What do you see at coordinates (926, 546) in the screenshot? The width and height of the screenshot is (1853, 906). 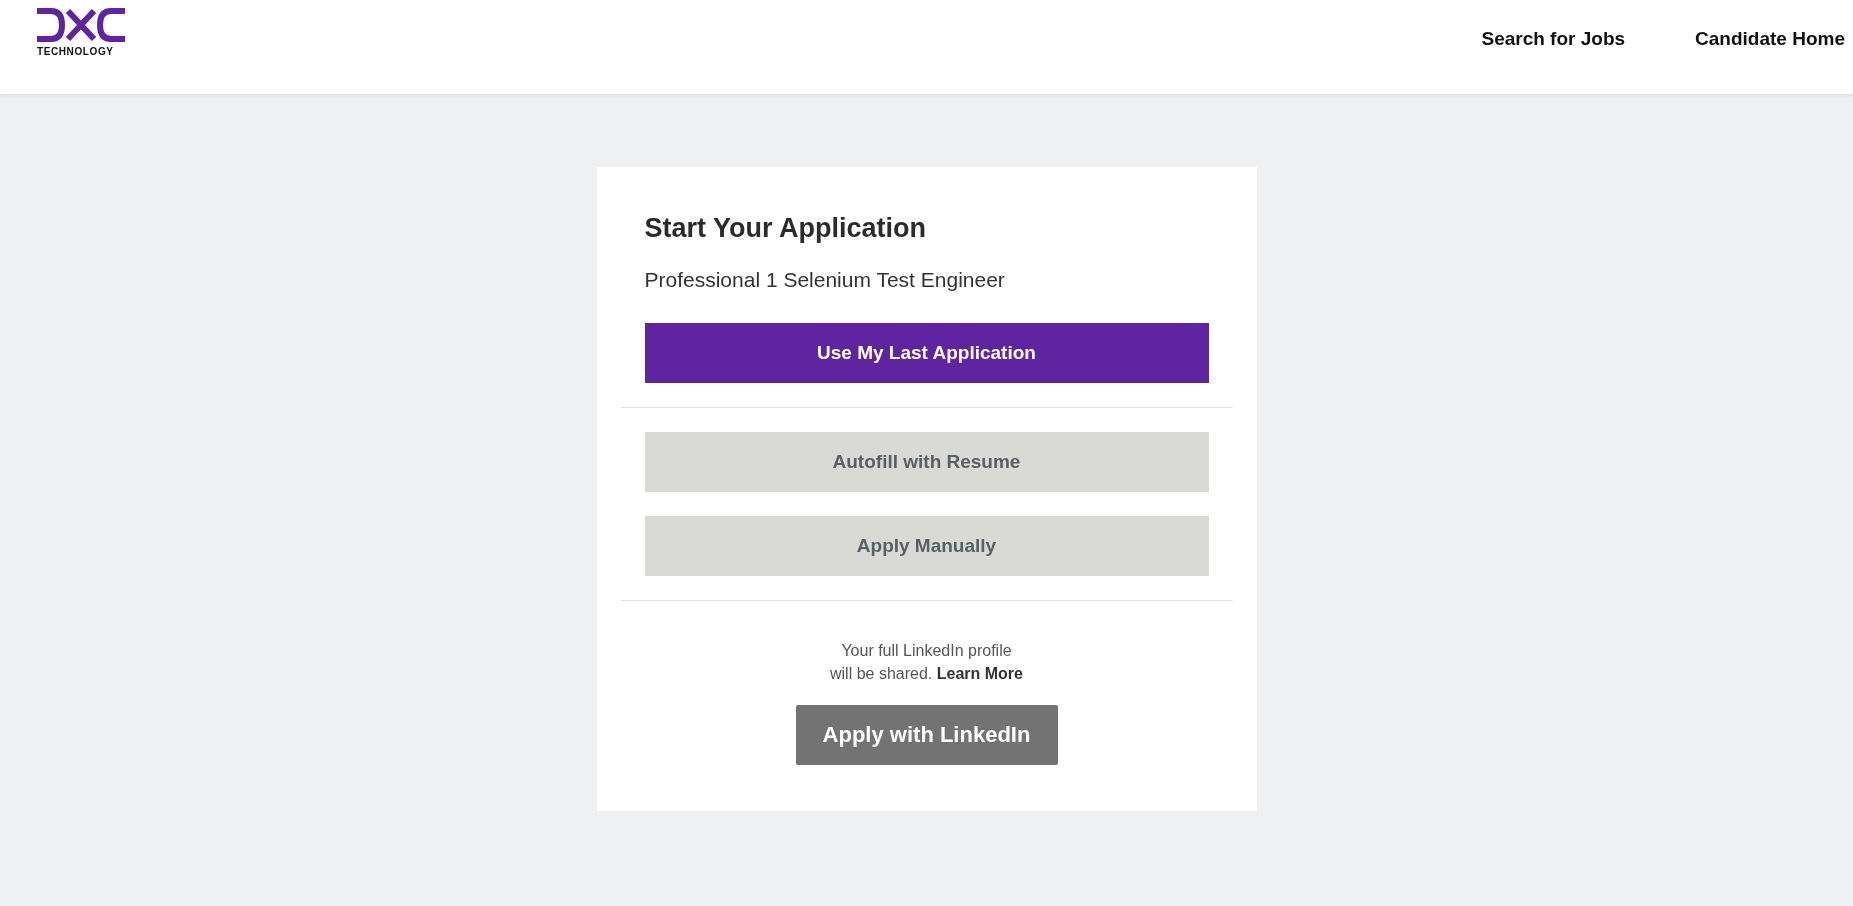 I see `secondary-button: Apply Manually` at bounding box center [926, 546].